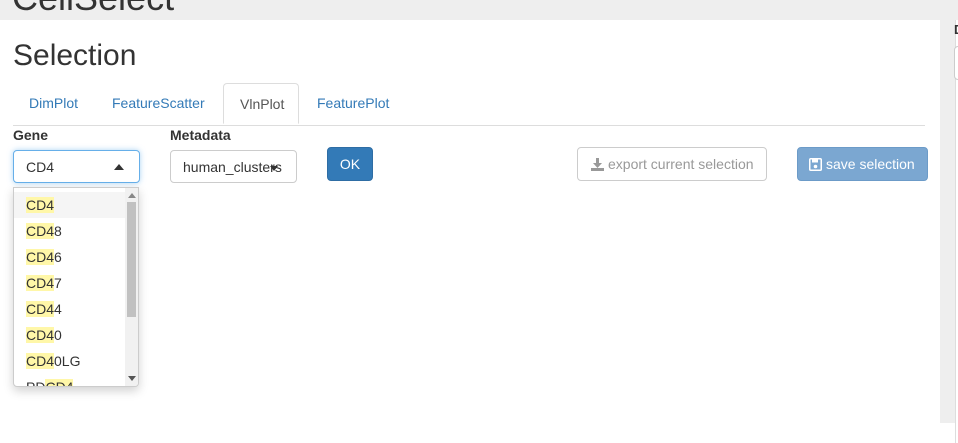  What do you see at coordinates (353, 103) in the screenshot?
I see `tab-featureplot: FeaturePlot` at bounding box center [353, 103].